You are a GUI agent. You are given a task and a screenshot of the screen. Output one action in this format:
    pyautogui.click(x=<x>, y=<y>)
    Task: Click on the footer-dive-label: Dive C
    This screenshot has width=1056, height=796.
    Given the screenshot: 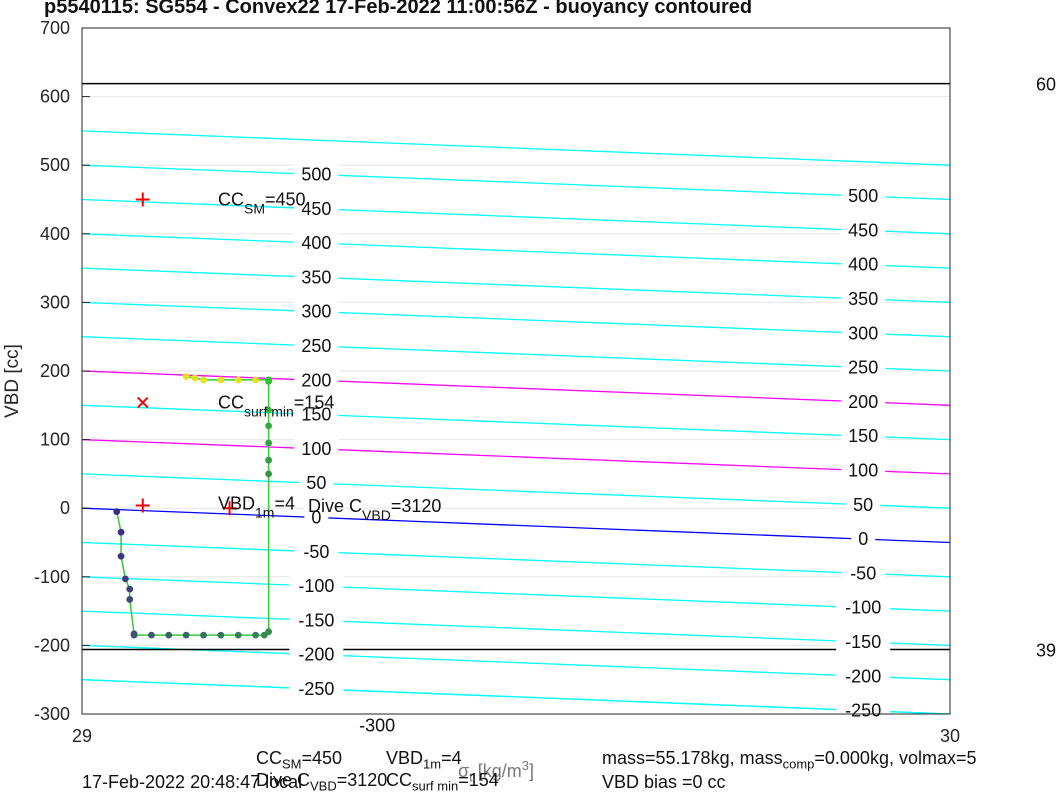 What is the action you would take?
    pyautogui.click(x=283, y=780)
    